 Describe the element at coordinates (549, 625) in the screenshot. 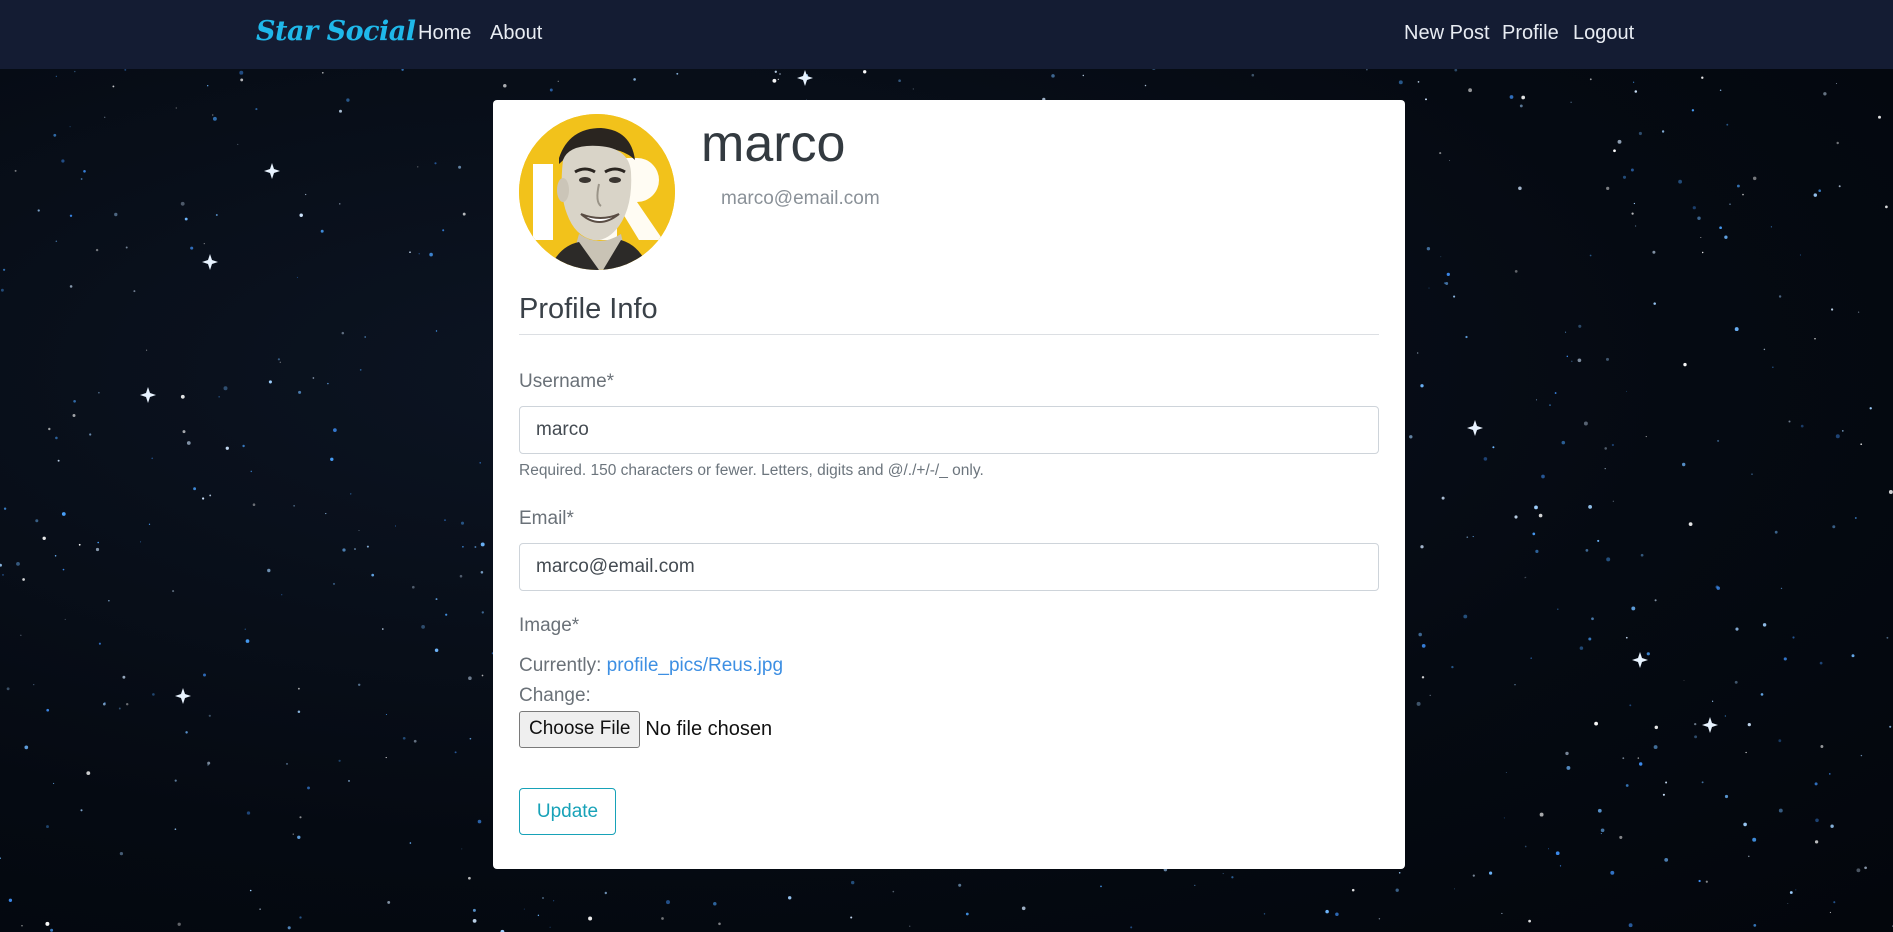

I see `image-label: Image*` at that location.